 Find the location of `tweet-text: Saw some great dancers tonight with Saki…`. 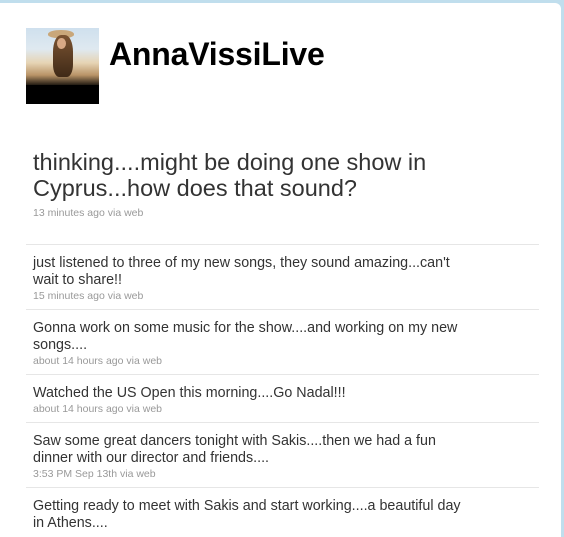

tweet-text: Saw some great dancers tonight with Saki… is located at coordinates (234, 449).